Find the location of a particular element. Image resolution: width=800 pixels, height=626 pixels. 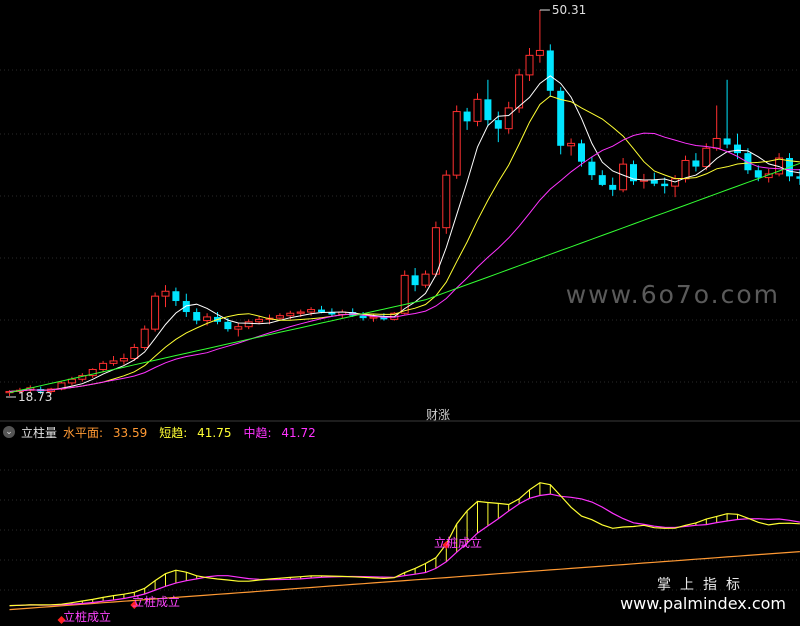

brand-url: www.palmindex.com is located at coordinates (703, 603).